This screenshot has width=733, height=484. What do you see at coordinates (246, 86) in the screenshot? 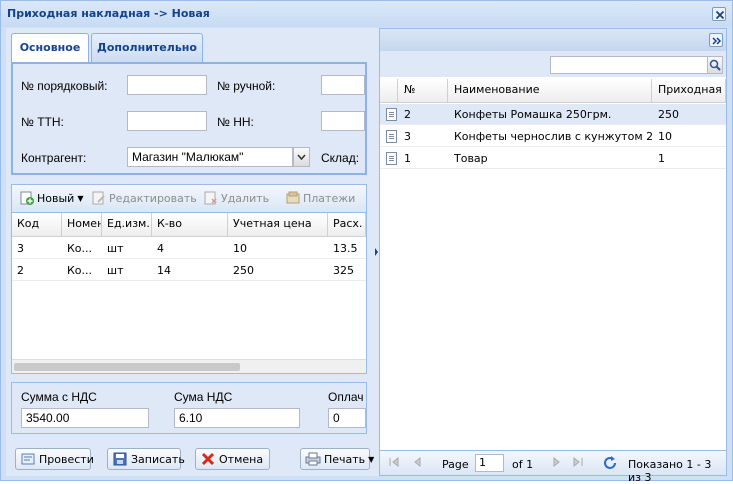
I see `manual-no-label: № ручной:` at bounding box center [246, 86].